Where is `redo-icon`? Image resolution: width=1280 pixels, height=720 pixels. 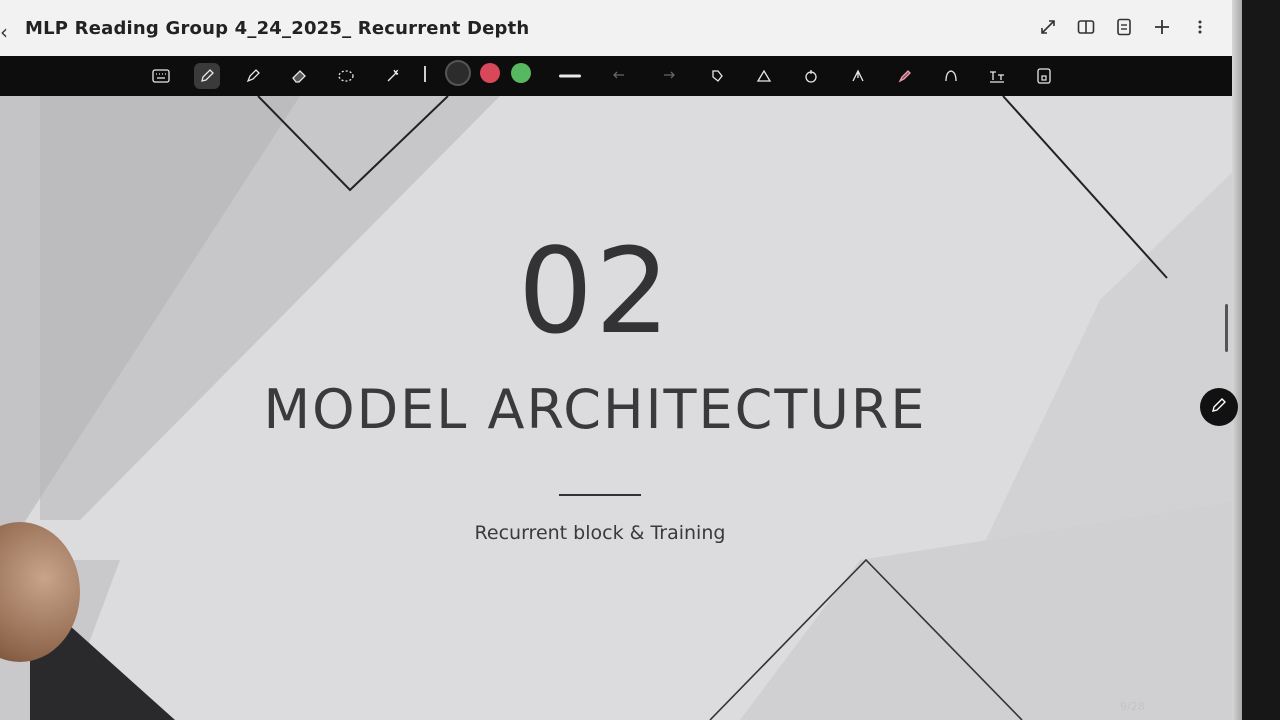
redo-icon is located at coordinates (668, 76).